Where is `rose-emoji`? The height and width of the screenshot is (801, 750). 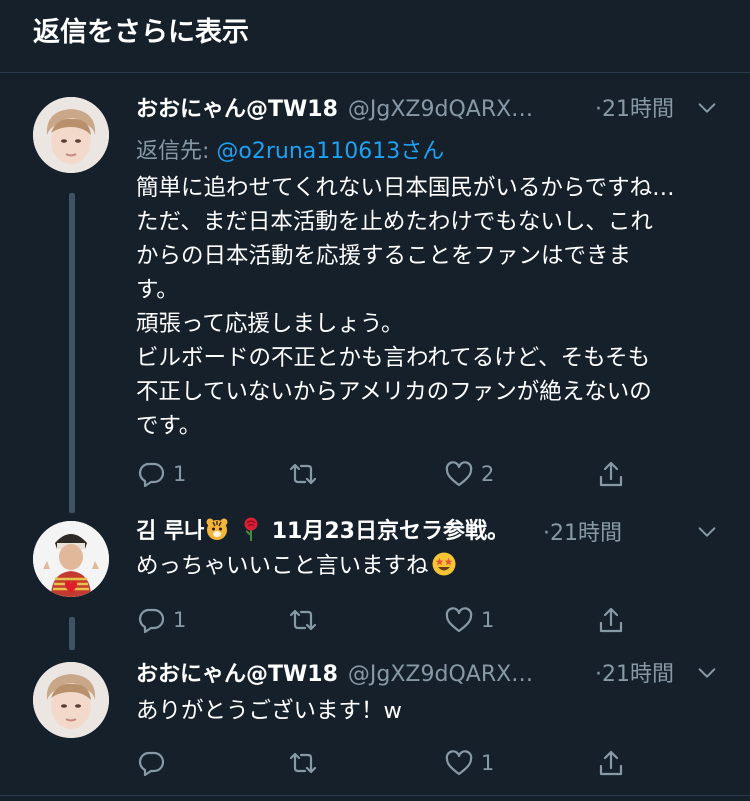 rose-emoji is located at coordinates (251, 529).